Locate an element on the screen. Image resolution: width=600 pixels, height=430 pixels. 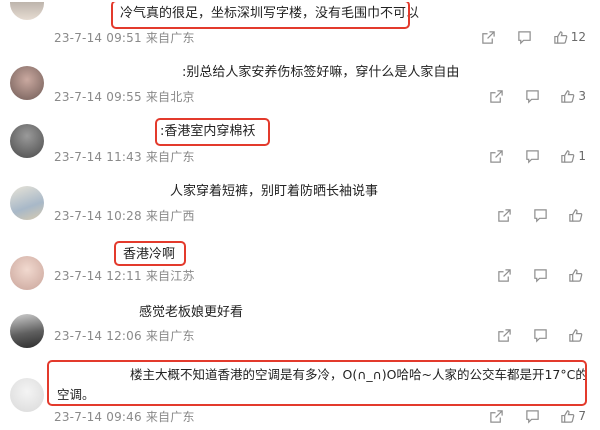
comment-time: 23-7-14 09:55 is located at coordinates (98, 97).